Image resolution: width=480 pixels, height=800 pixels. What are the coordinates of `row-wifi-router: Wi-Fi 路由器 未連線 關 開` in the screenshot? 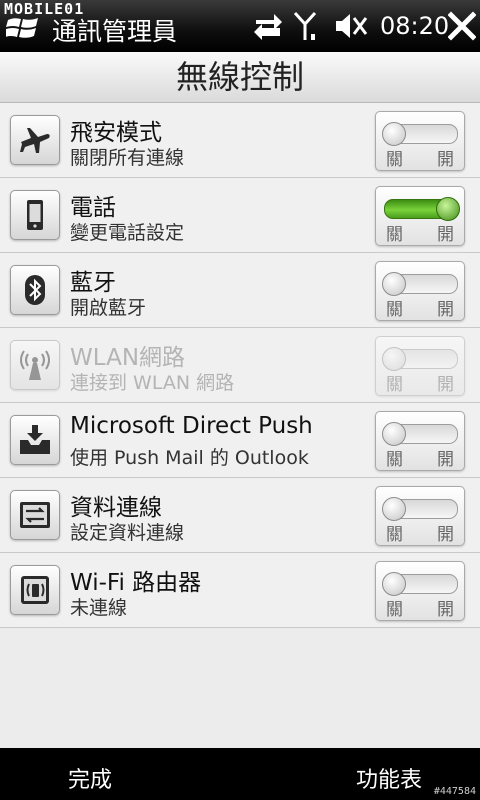 It's located at (240, 590).